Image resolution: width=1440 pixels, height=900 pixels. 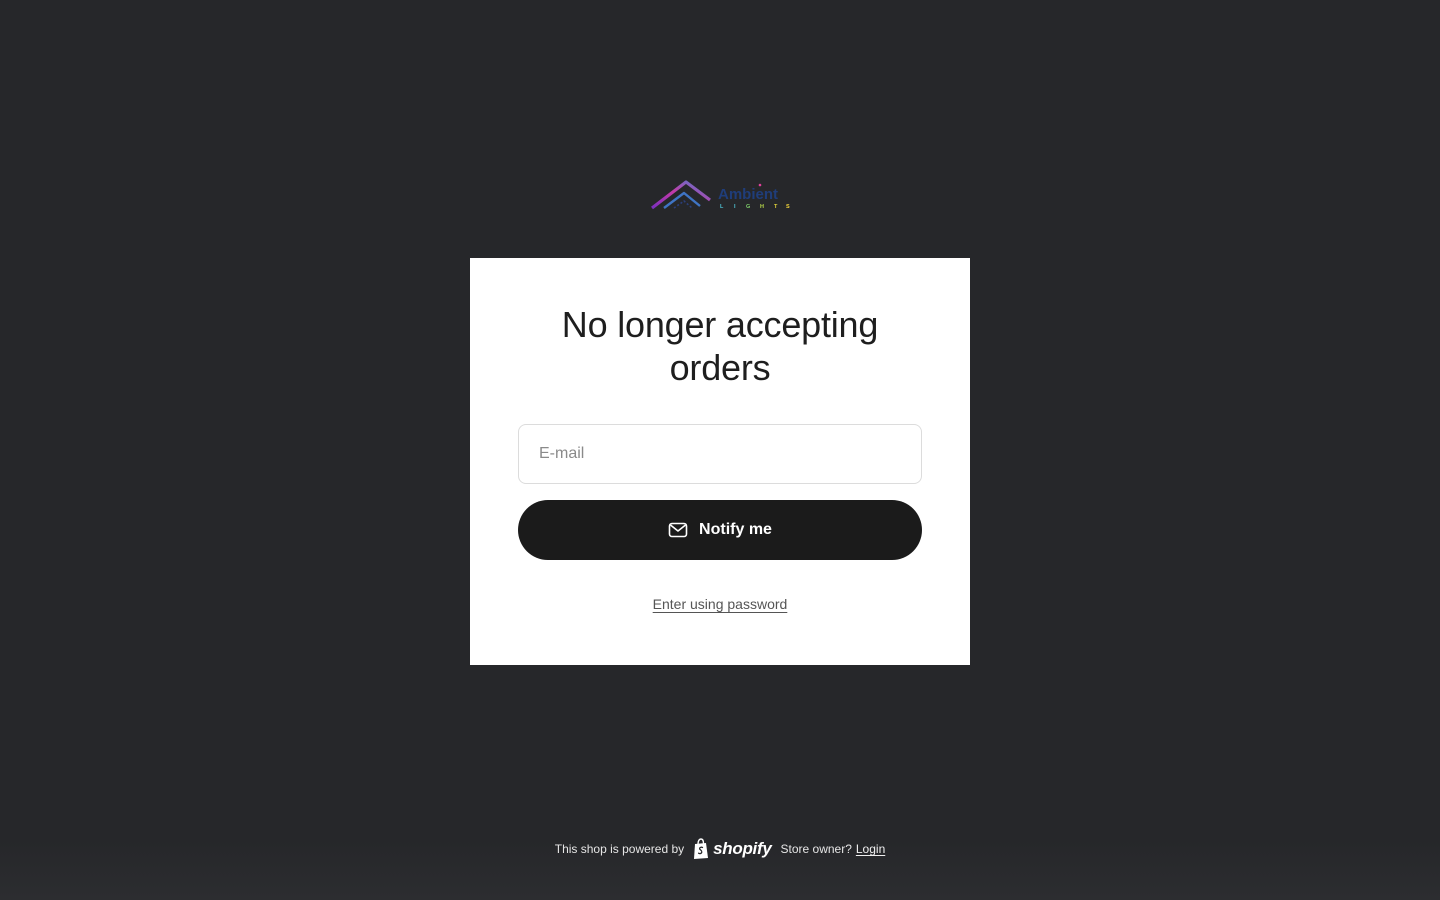 What do you see at coordinates (870, 849) in the screenshot?
I see `login-link: Login` at bounding box center [870, 849].